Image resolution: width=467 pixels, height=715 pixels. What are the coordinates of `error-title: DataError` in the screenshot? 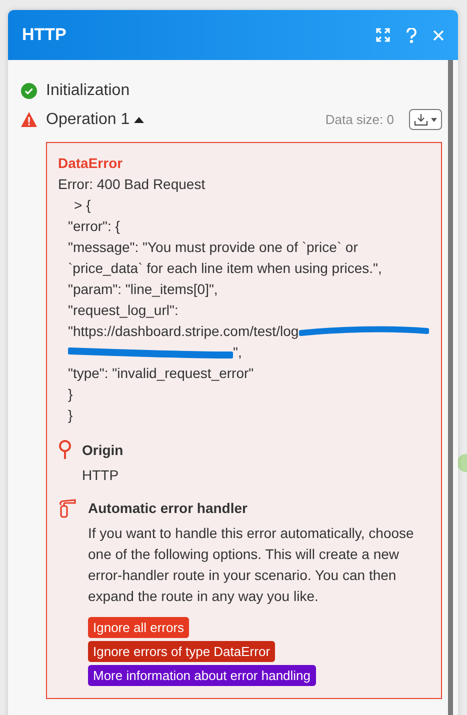 It's located at (91, 163).